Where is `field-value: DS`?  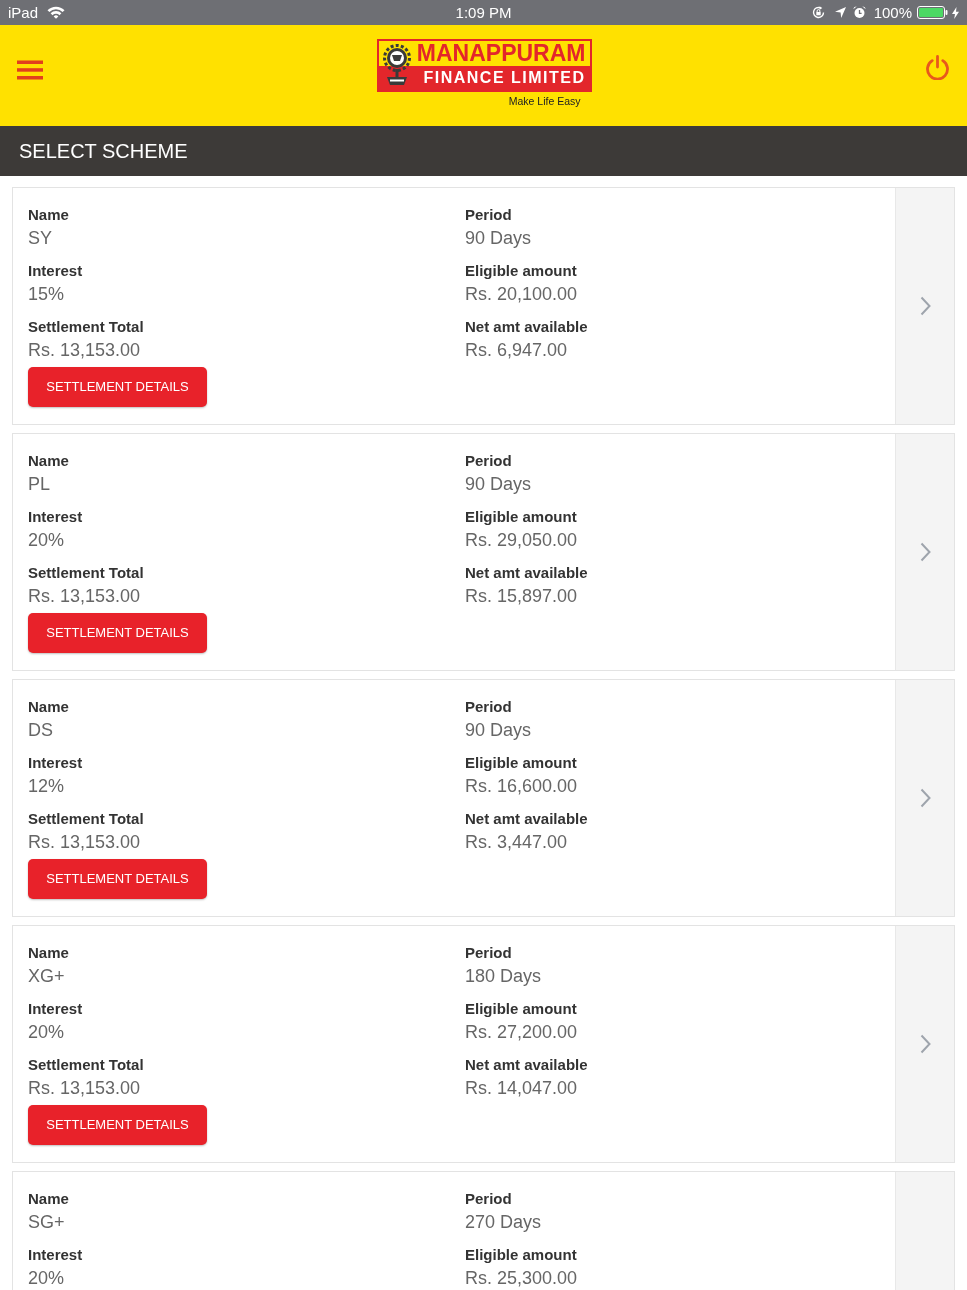
field-value: DS is located at coordinates (40, 730).